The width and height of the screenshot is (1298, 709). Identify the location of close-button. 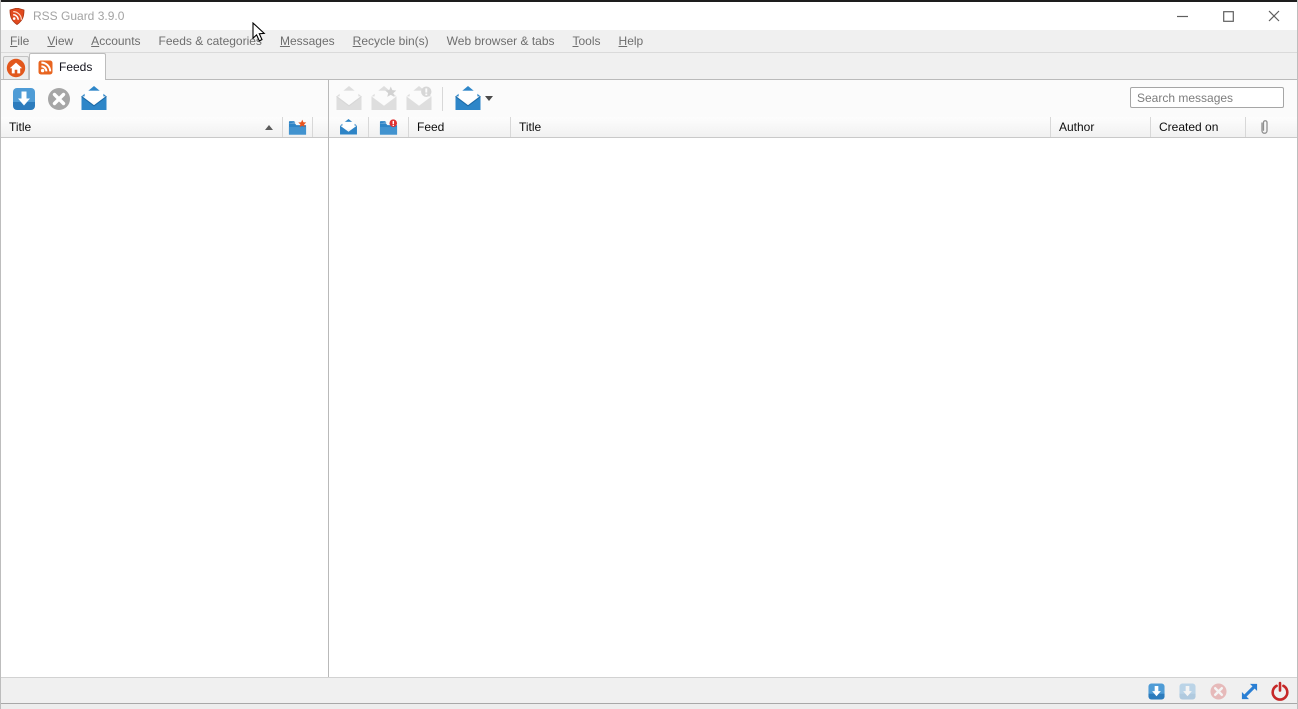
(1274, 16).